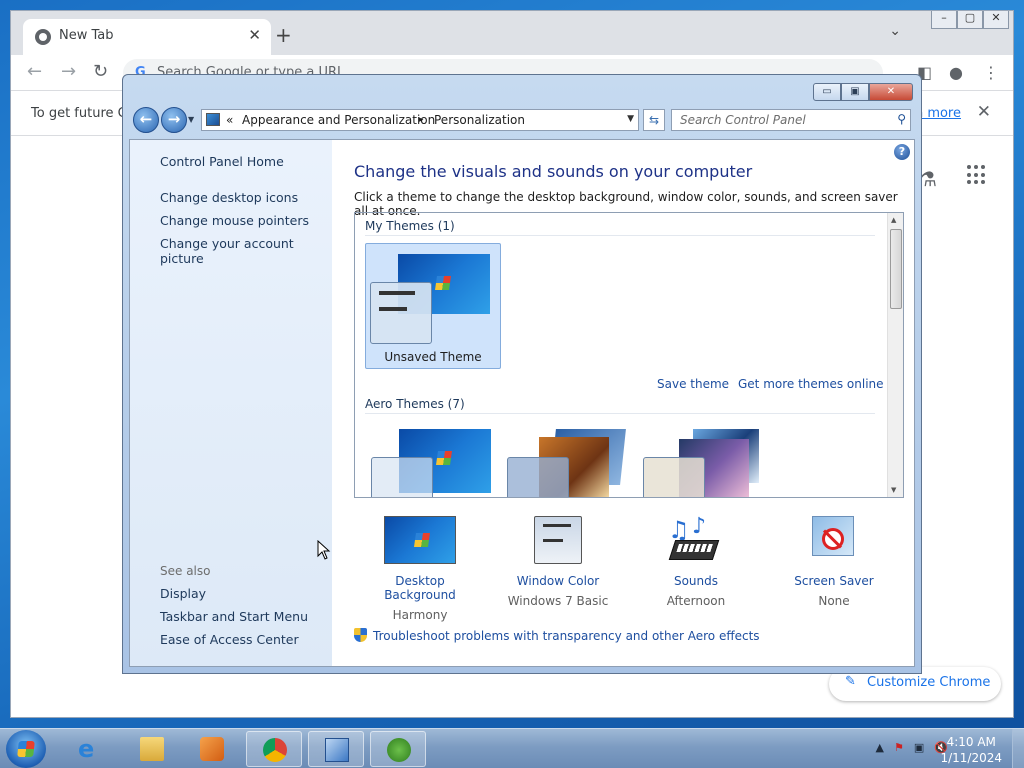  Describe the element at coordinates (971, 742) in the screenshot. I see `clock-time: 4:10 AM` at that location.